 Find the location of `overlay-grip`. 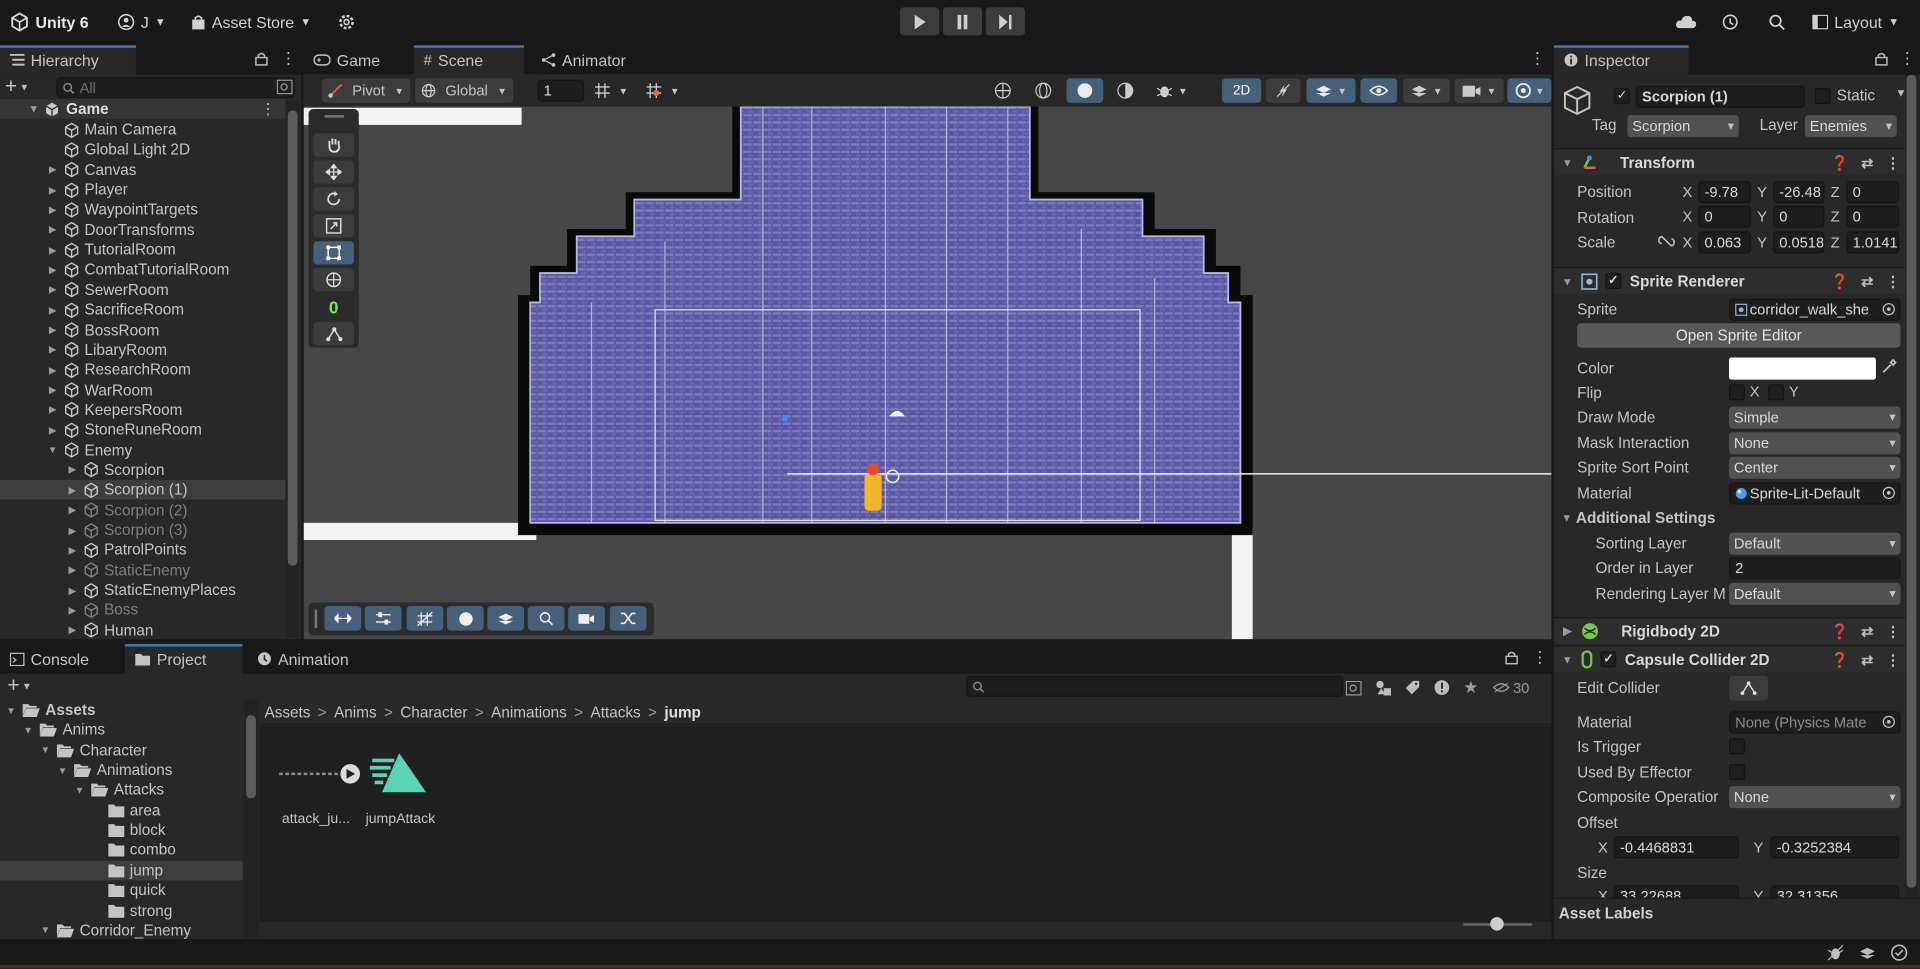

overlay-grip is located at coordinates (316, 619).